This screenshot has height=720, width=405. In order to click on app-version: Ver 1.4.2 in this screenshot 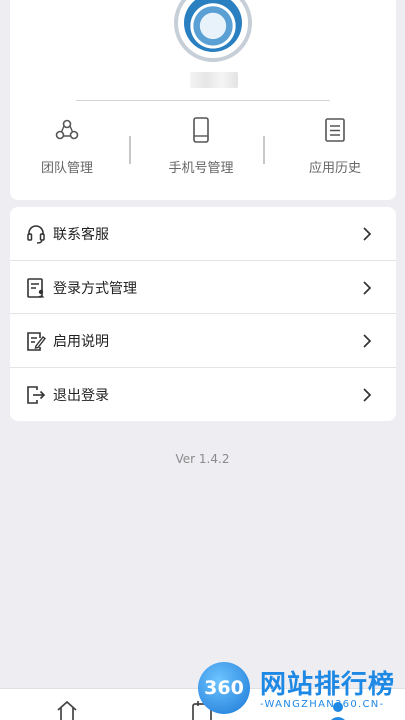, I will do `click(202, 459)`.